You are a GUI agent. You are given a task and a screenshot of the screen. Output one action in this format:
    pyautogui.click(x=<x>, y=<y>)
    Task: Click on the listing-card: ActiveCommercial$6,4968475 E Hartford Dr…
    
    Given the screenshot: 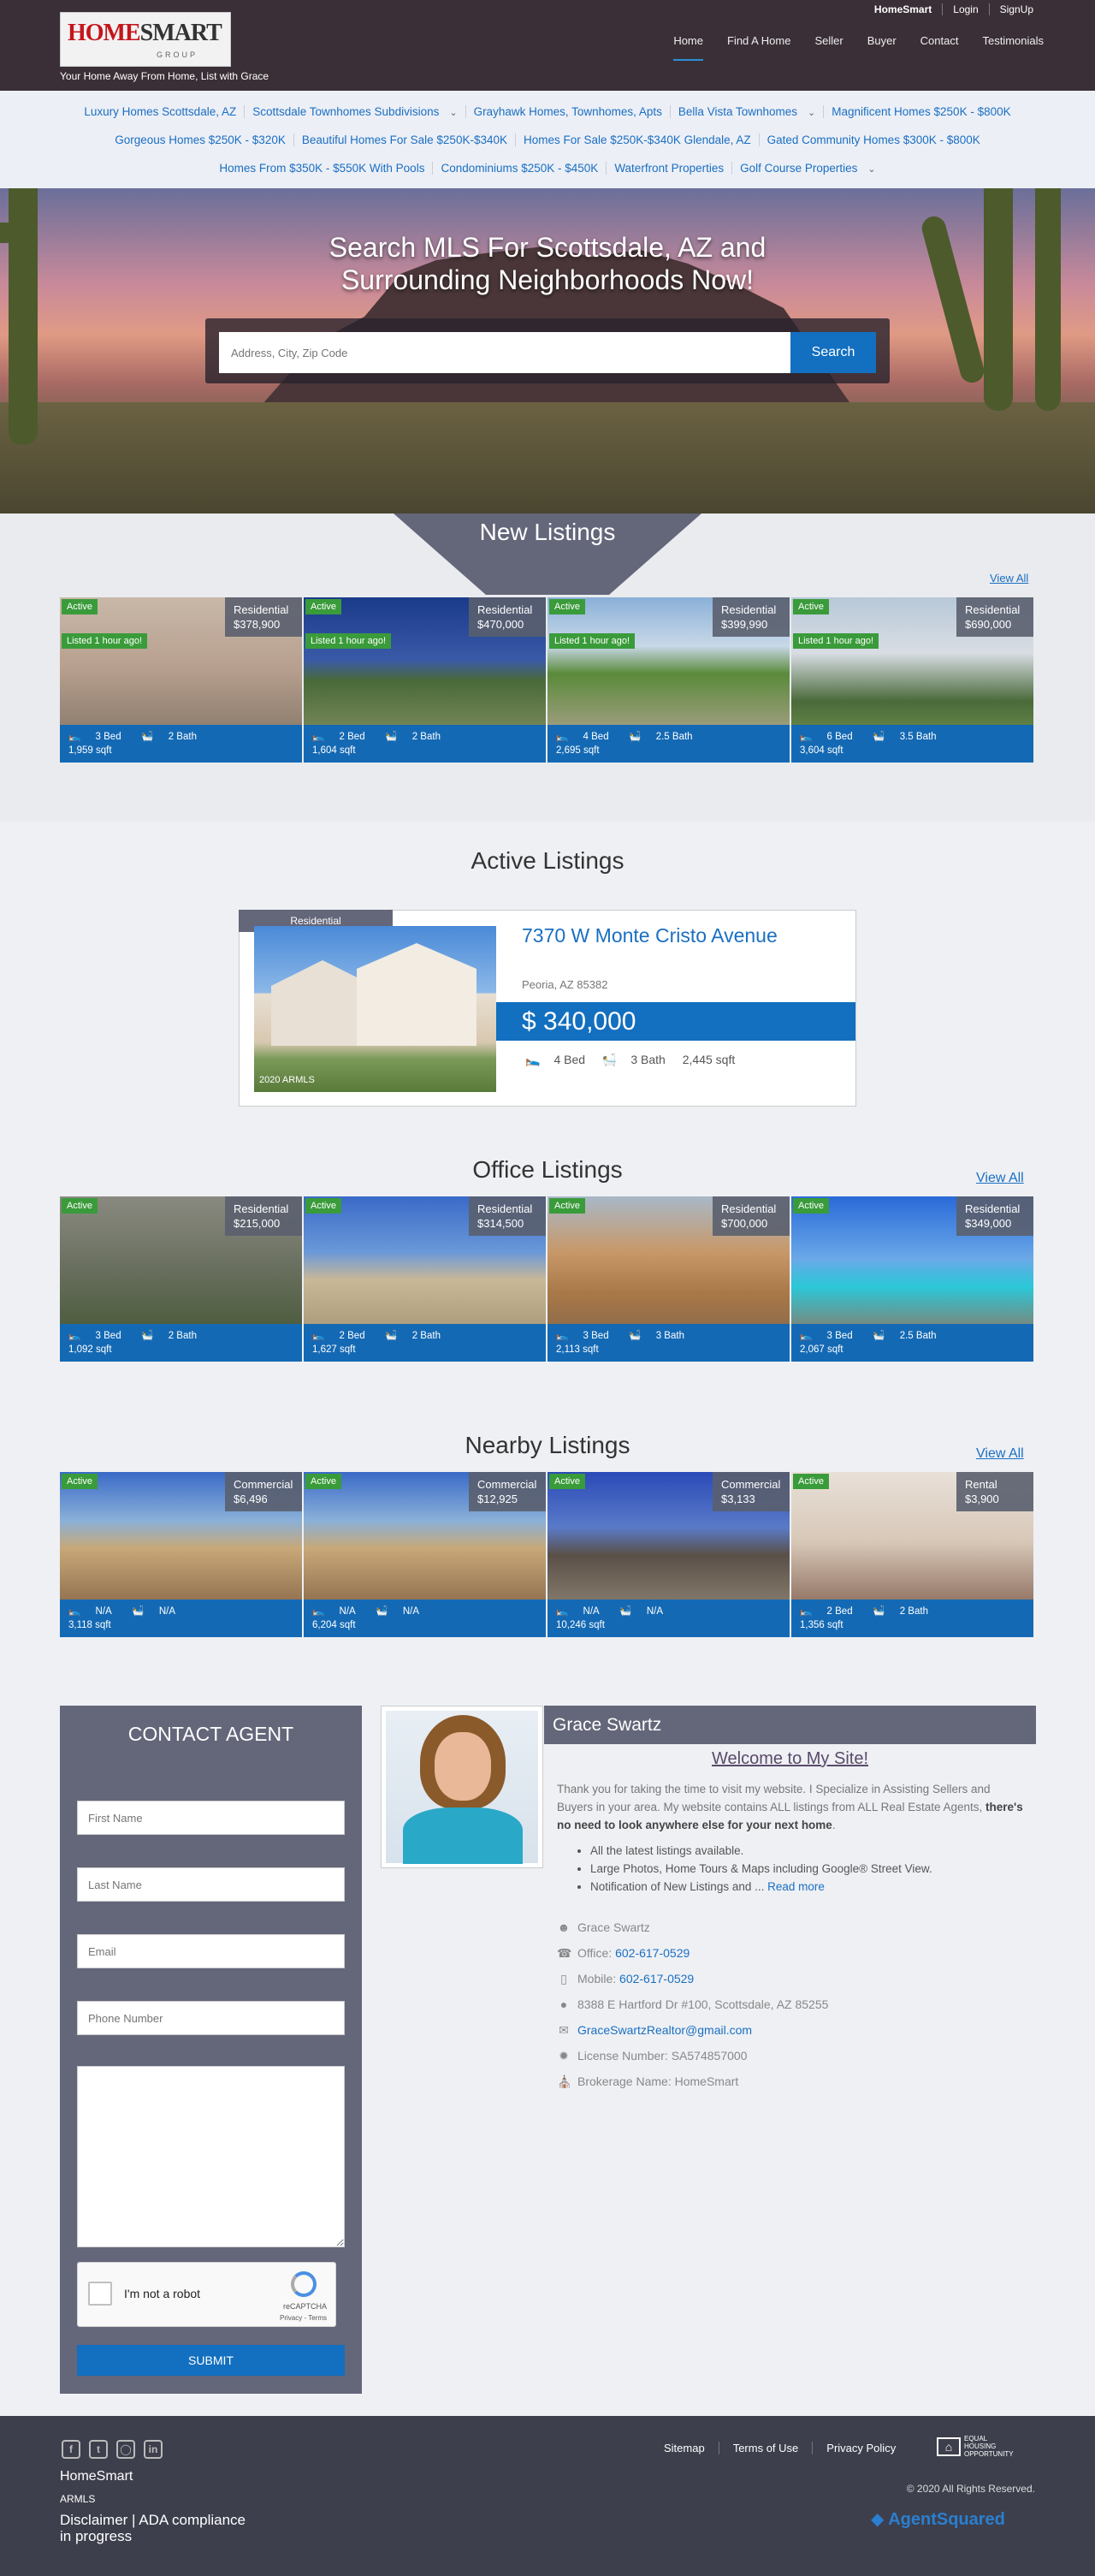 What is the action you would take?
    pyautogui.click(x=181, y=1554)
    